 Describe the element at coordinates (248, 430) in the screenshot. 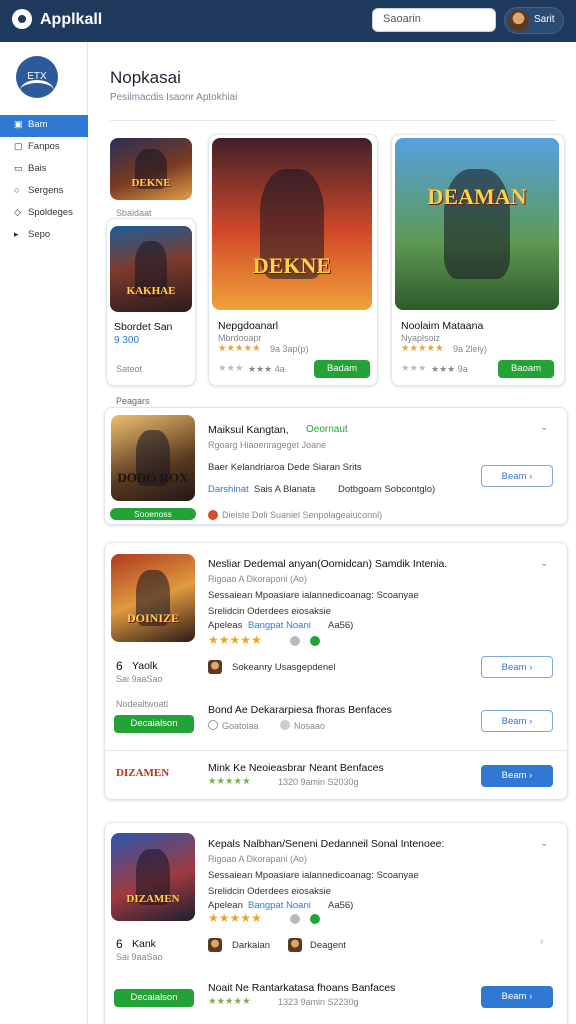

I see `list-item-title: Maiksul Kangtan,` at that location.